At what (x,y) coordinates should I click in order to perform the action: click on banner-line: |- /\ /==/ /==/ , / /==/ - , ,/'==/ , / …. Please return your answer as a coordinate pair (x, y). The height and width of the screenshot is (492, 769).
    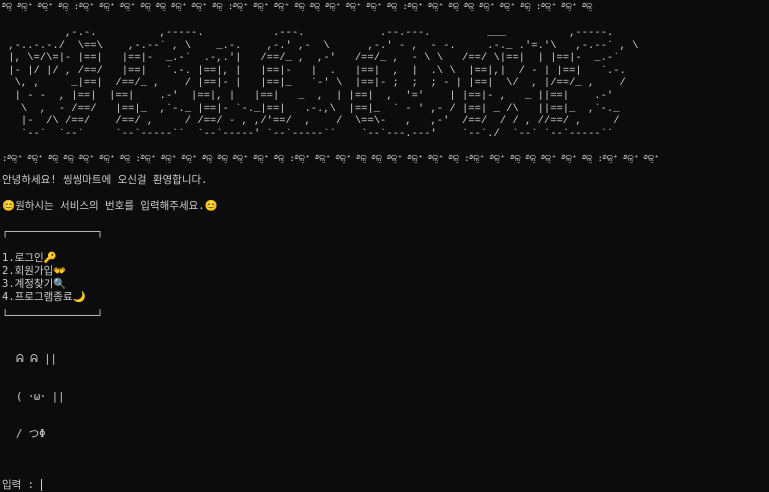
    Looking at the image, I should click on (320, 121).